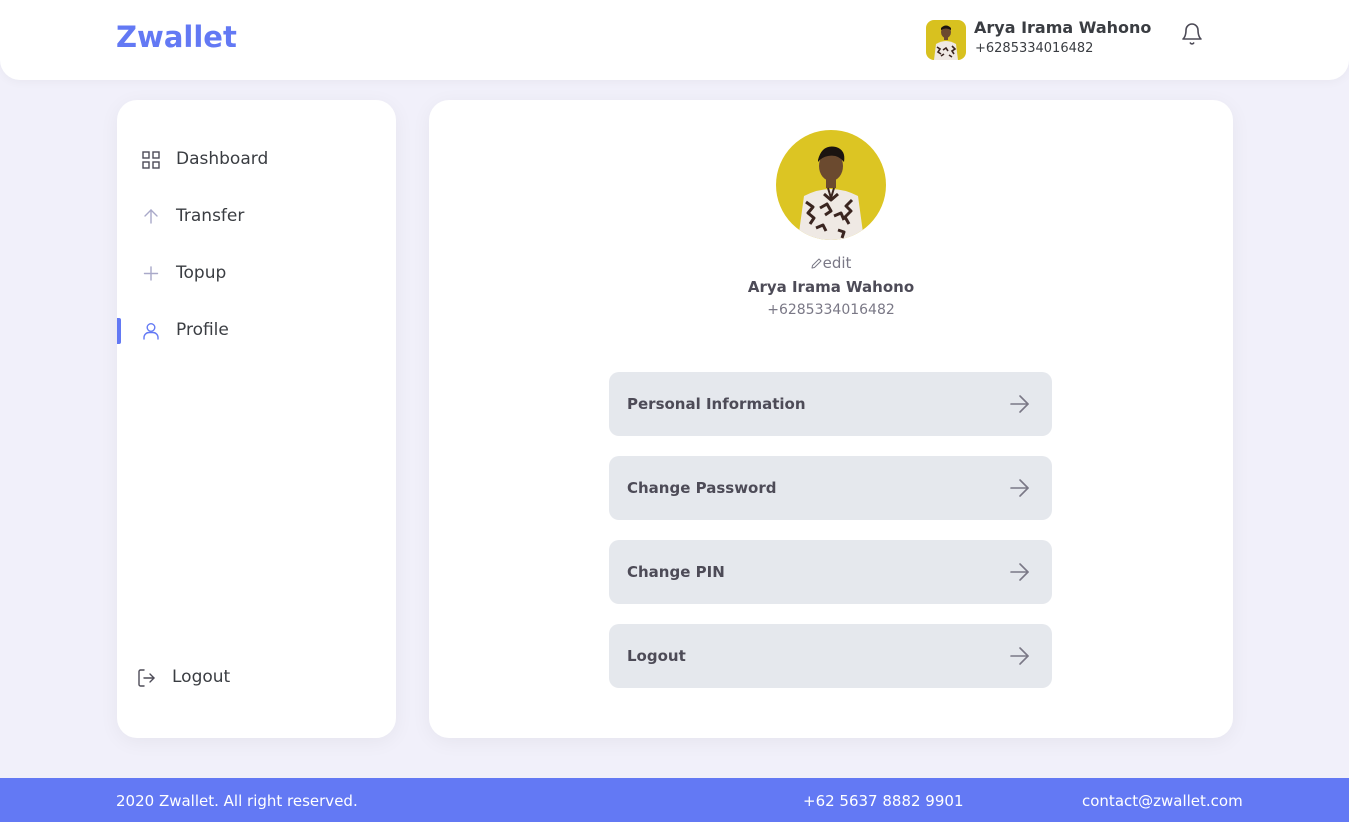 This screenshot has width=1349, height=822. What do you see at coordinates (837, 263) in the screenshot?
I see `edit-label: edit` at bounding box center [837, 263].